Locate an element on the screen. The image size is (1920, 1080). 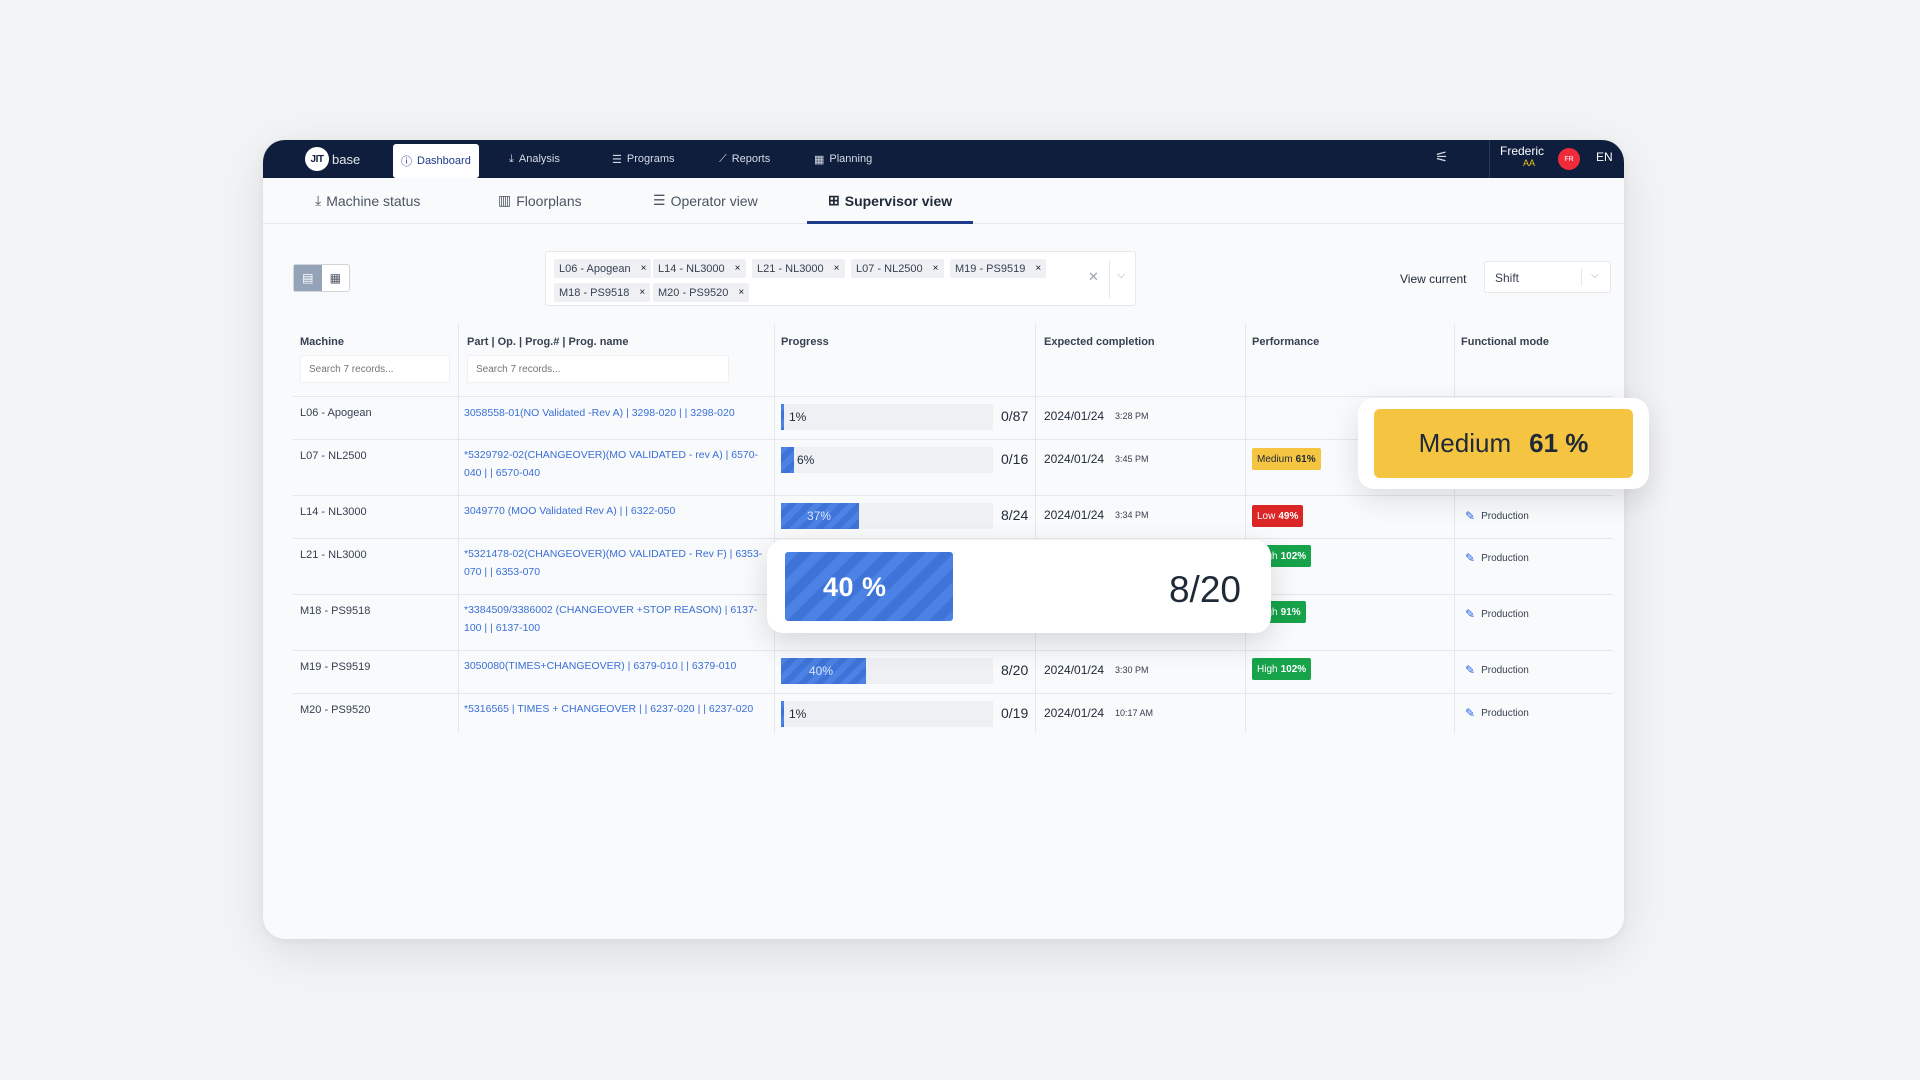
progress-label: 1% is located at coordinates (798, 714).